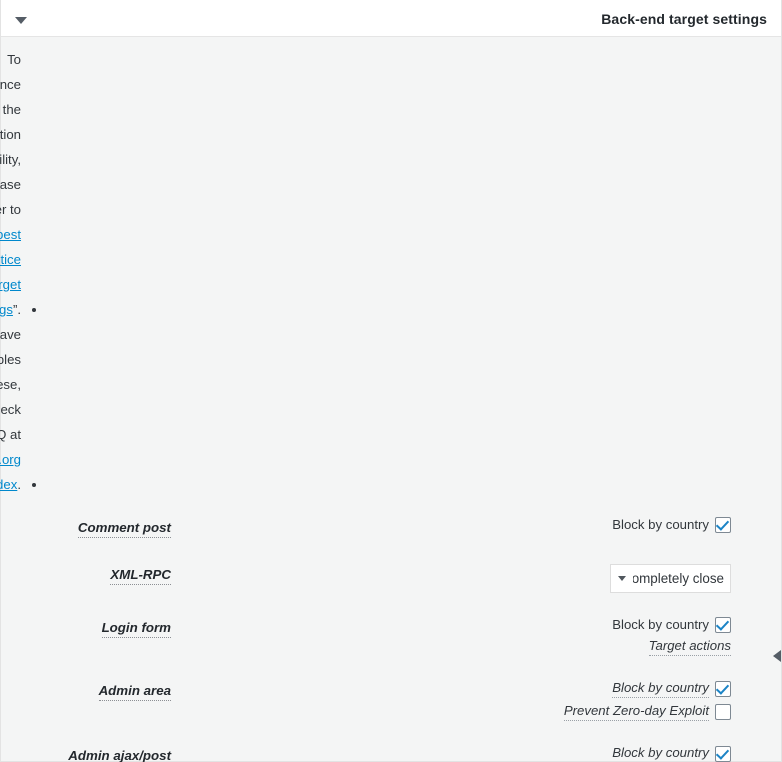 This screenshot has height=762, width=782. What do you see at coordinates (16, 309) in the screenshot?
I see `notice-suffix-1: ”.` at bounding box center [16, 309].